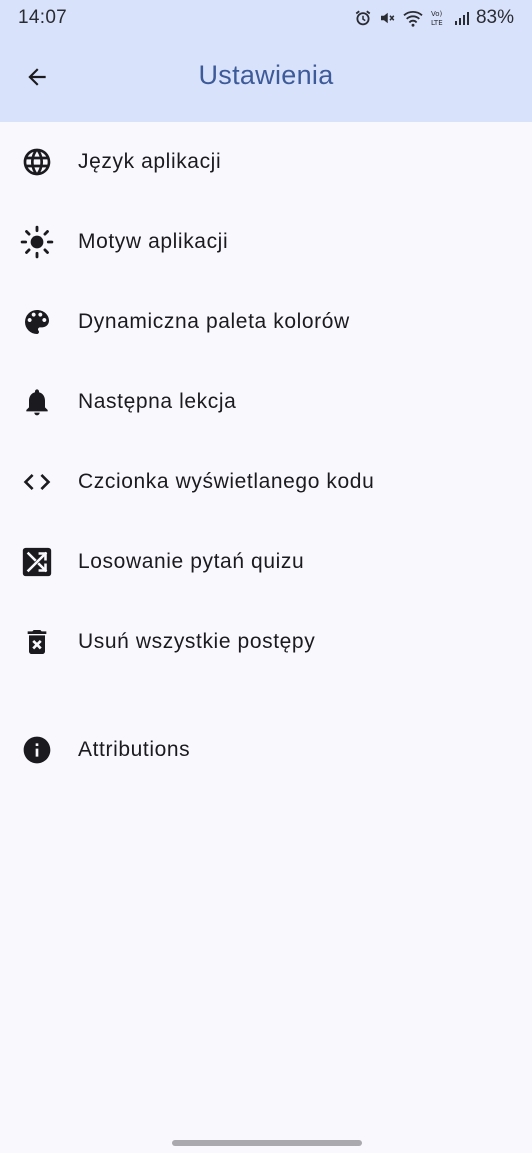 The image size is (532, 1153). I want to click on code-icon, so click(37, 482).